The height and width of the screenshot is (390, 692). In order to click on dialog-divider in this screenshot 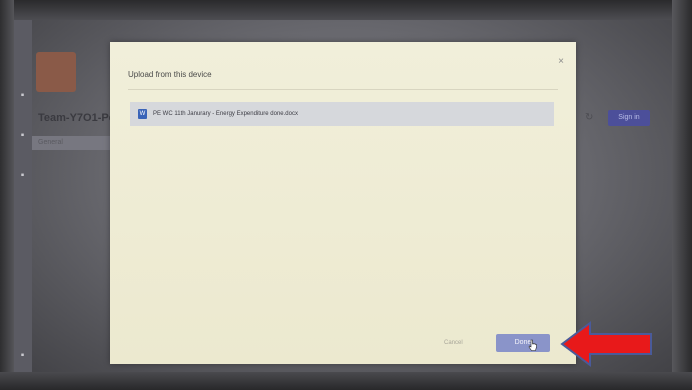, I will do `click(343, 89)`.